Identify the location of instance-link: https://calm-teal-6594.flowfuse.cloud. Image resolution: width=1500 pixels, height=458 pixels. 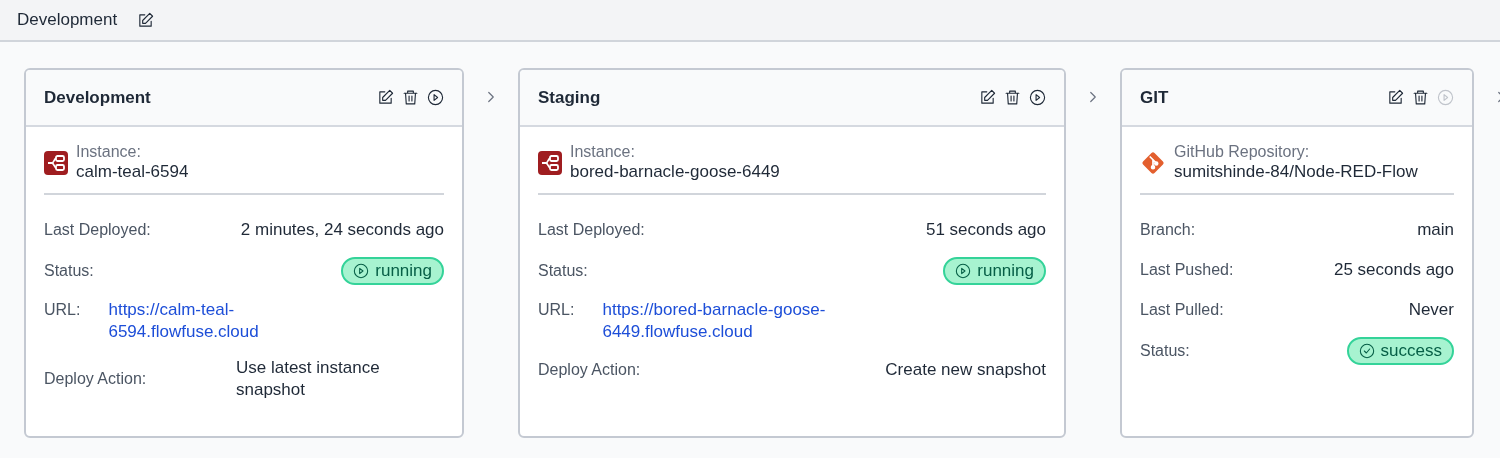
(208, 321).